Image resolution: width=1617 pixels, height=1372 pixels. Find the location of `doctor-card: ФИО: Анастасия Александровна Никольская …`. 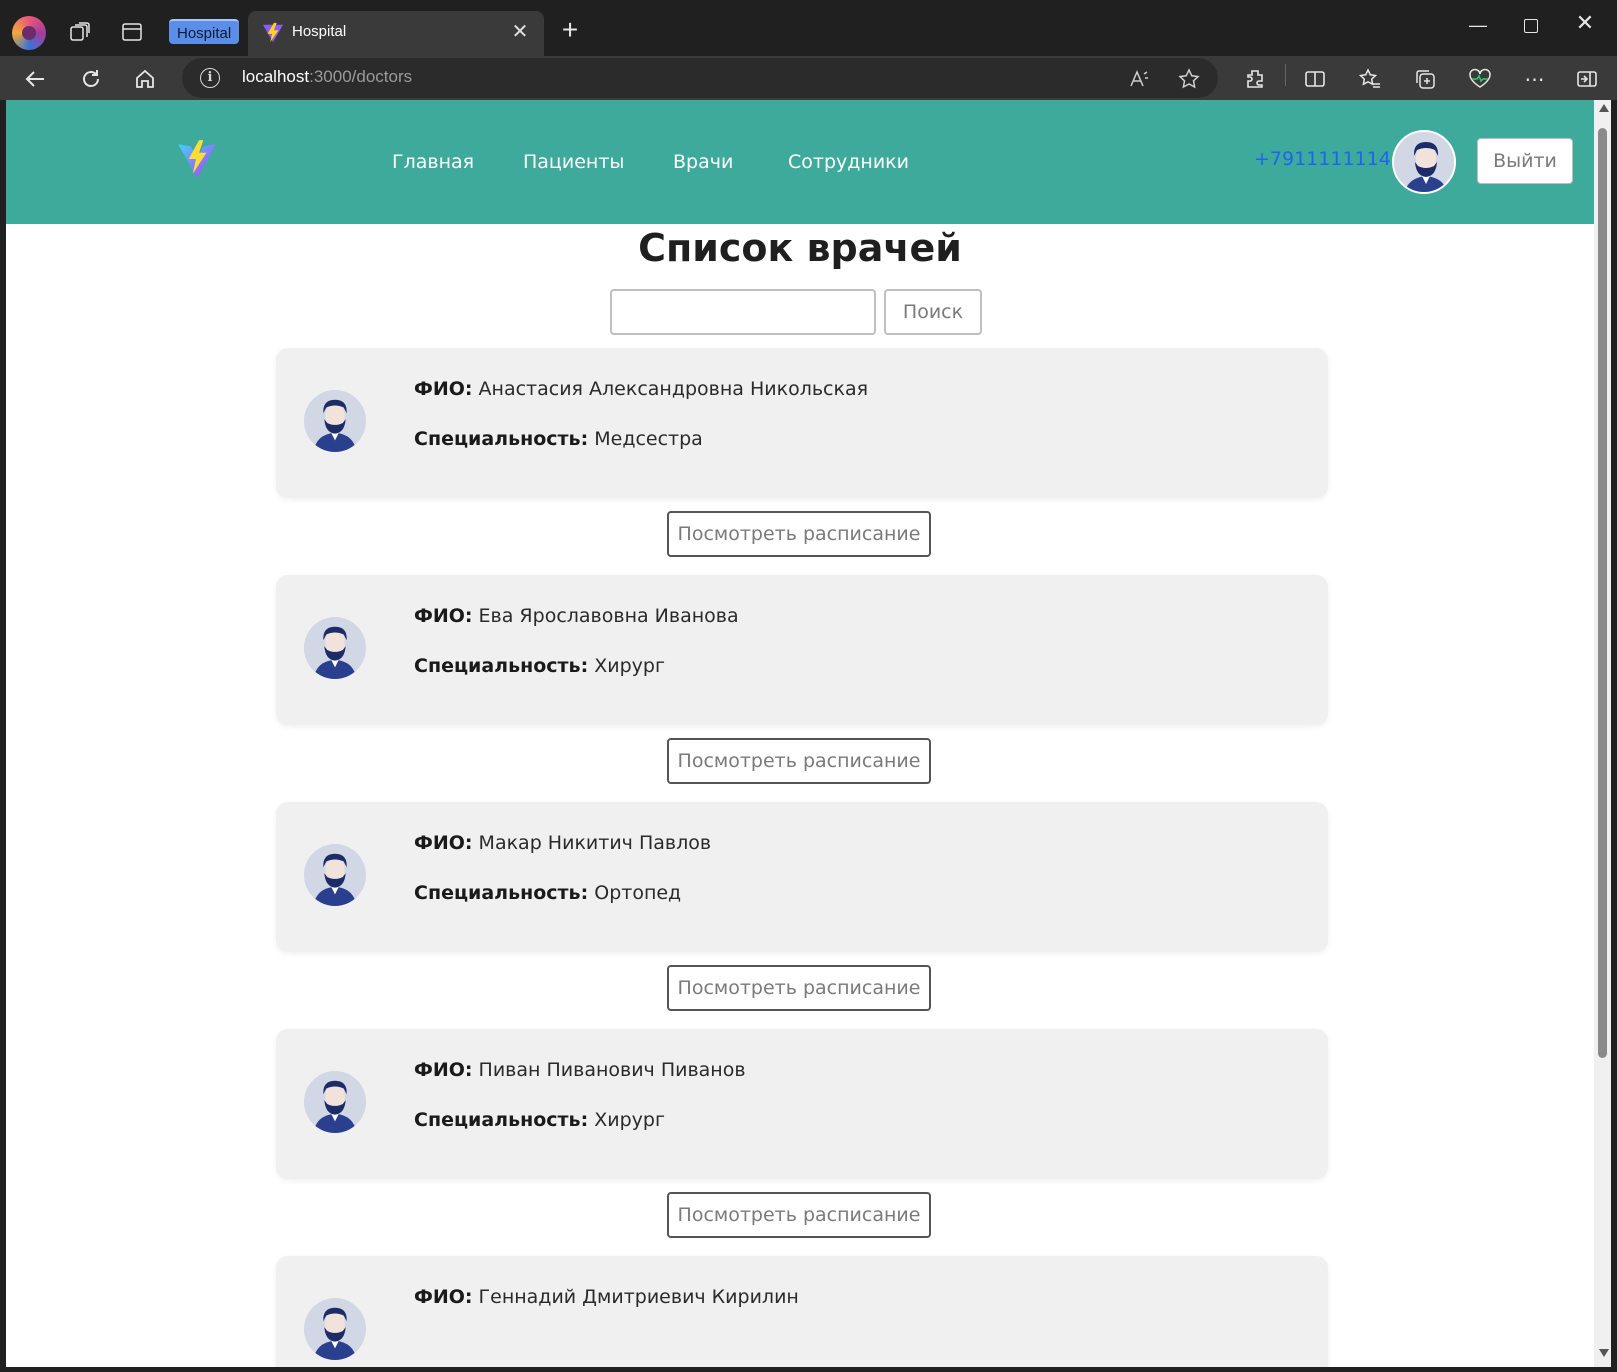

doctor-card: ФИО: Анастасия Александровна Никольская … is located at coordinates (802, 423).